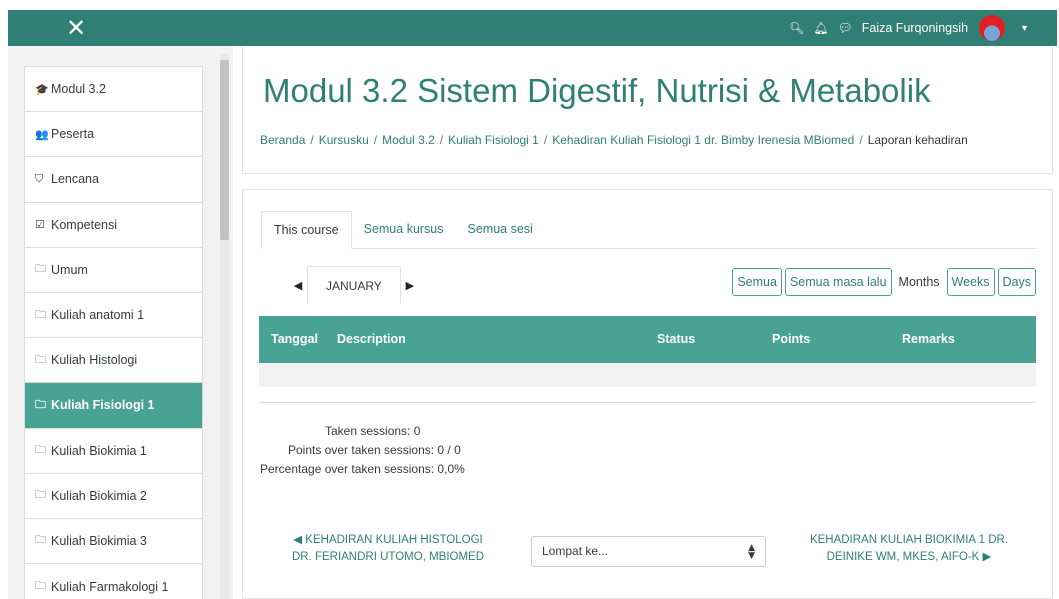 This screenshot has height=599, width=1059. What do you see at coordinates (42, 89) in the screenshot?
I see `graduation-cap-icon: 🎓` at bounding box center [42, 89].